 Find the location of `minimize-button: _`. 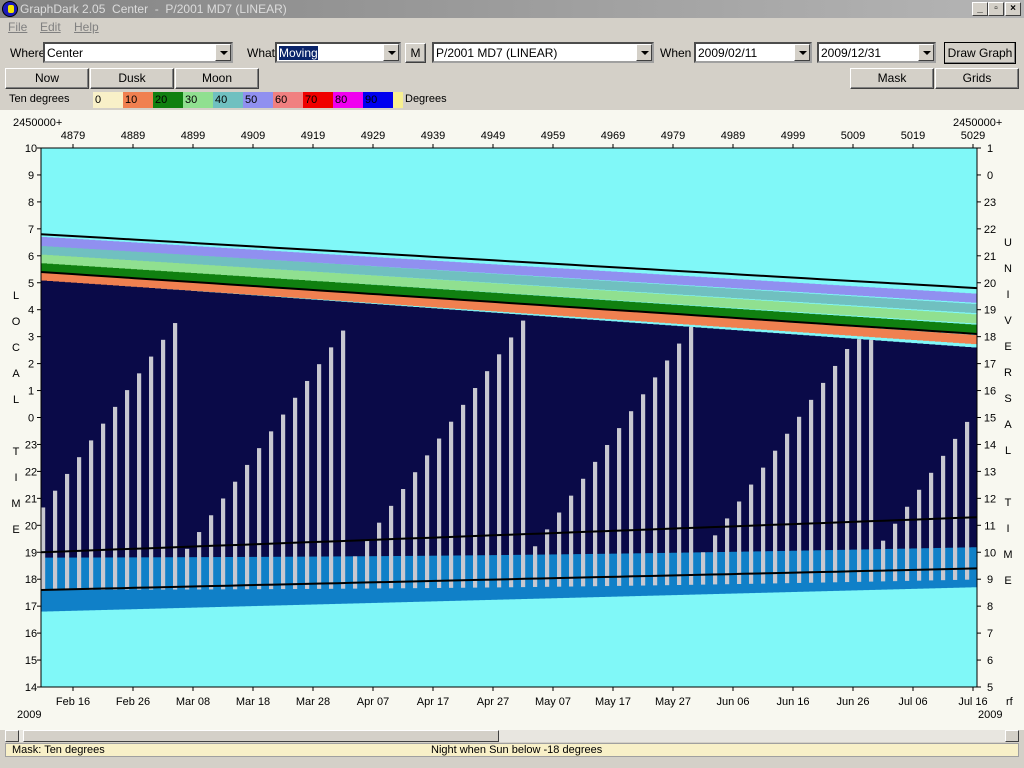

minimize-button: _ is located at coordinates (980, 9).